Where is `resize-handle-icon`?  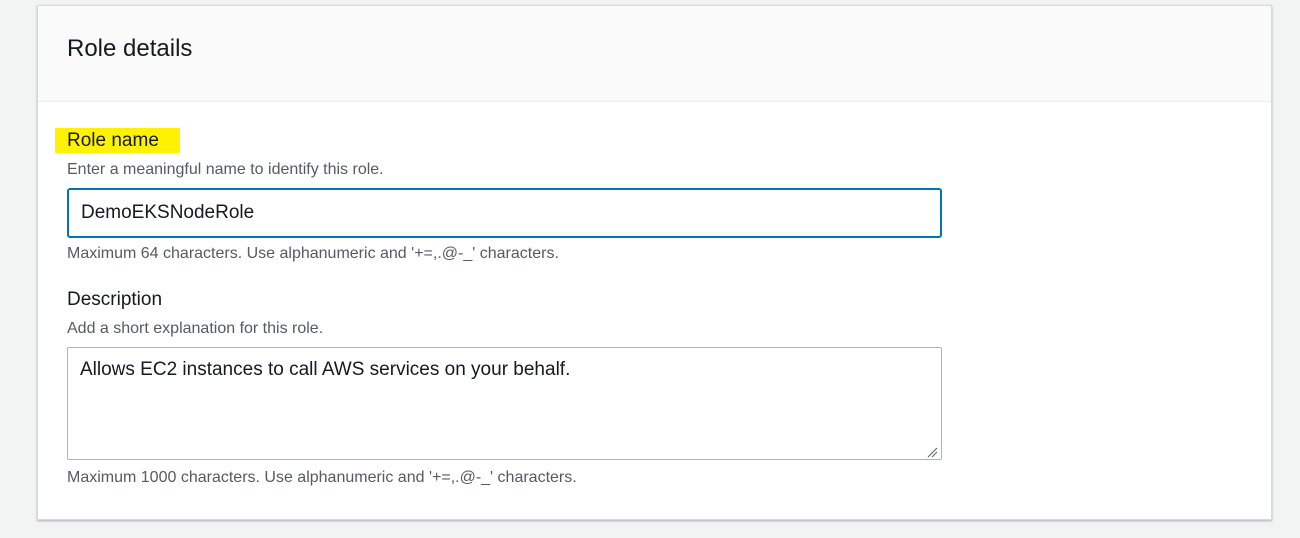 resize-handle-icon is located at coordinates (932, 452).